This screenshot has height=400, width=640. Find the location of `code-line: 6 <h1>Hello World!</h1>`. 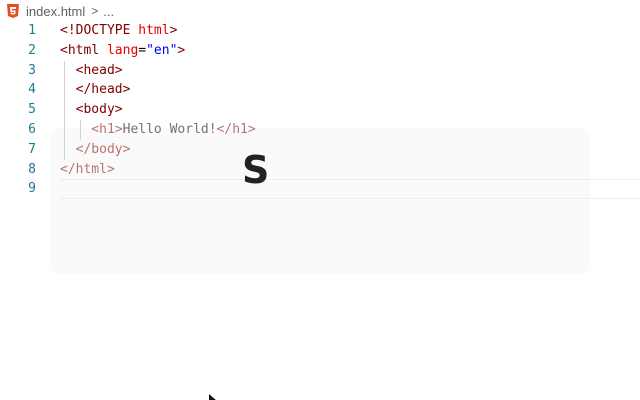

code-line: 6 <h1>Hello World!</h1> is located at coordinates (320, 129).